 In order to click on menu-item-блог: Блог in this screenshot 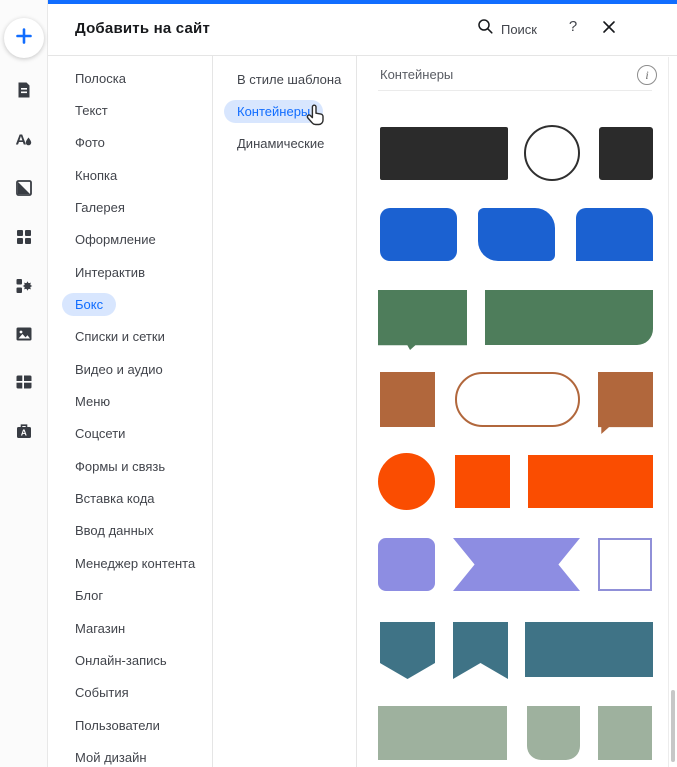, I will do `click(130, 596)`.